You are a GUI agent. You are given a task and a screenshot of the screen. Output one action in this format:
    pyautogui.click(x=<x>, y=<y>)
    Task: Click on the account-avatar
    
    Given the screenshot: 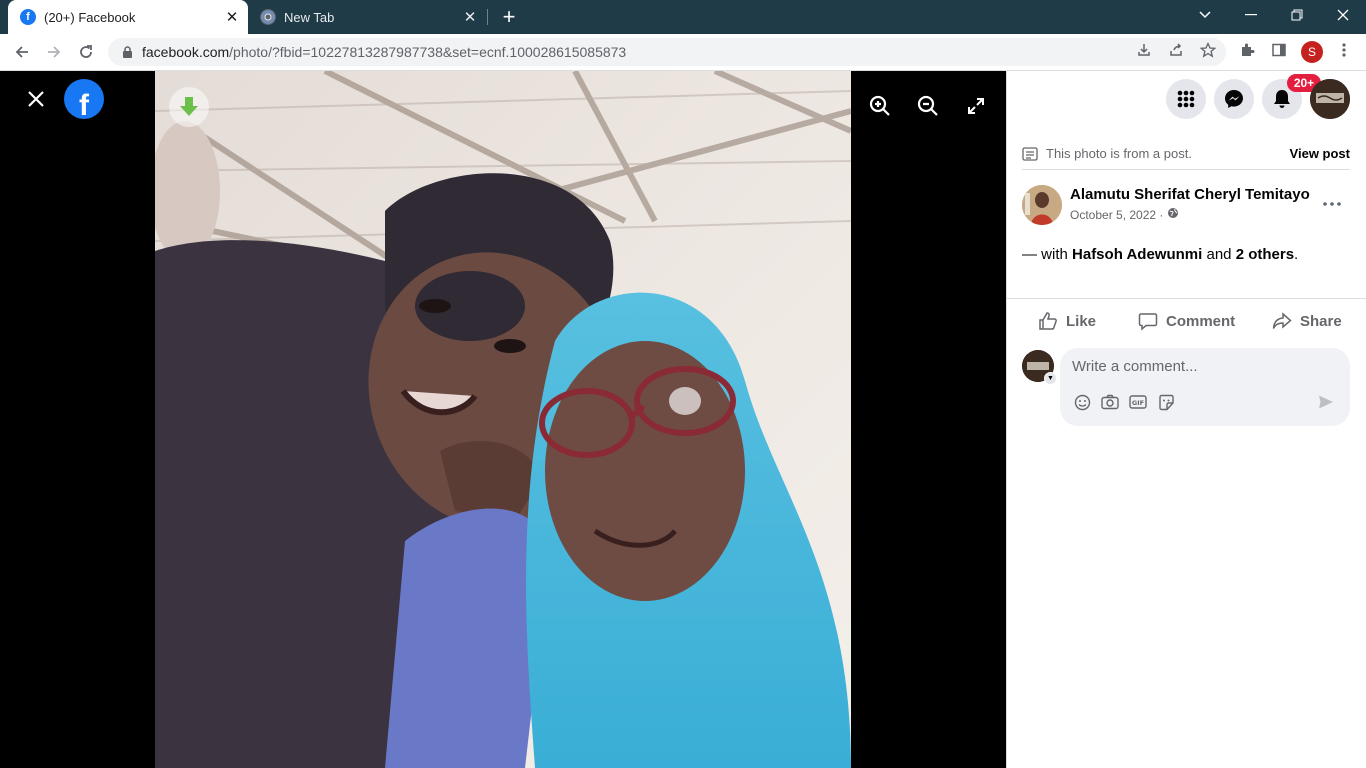 What is the action you would take?
    pyautogui.click(x=1330, y=99)
    